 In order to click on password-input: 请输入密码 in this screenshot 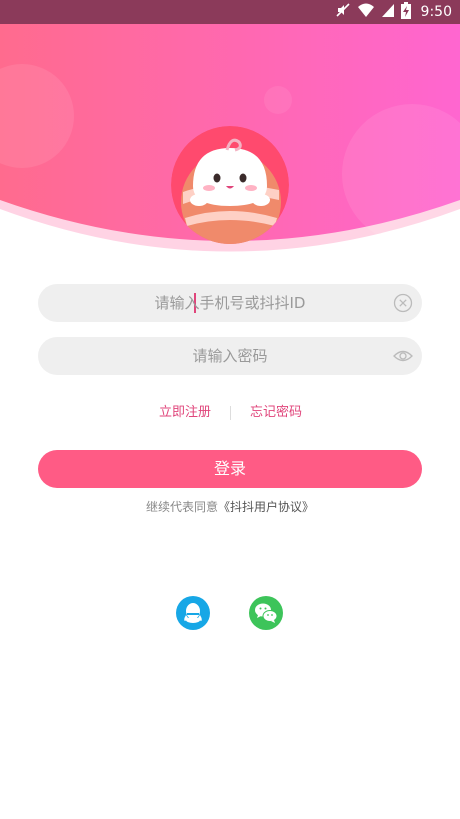, I will do `click(230, 356)`.